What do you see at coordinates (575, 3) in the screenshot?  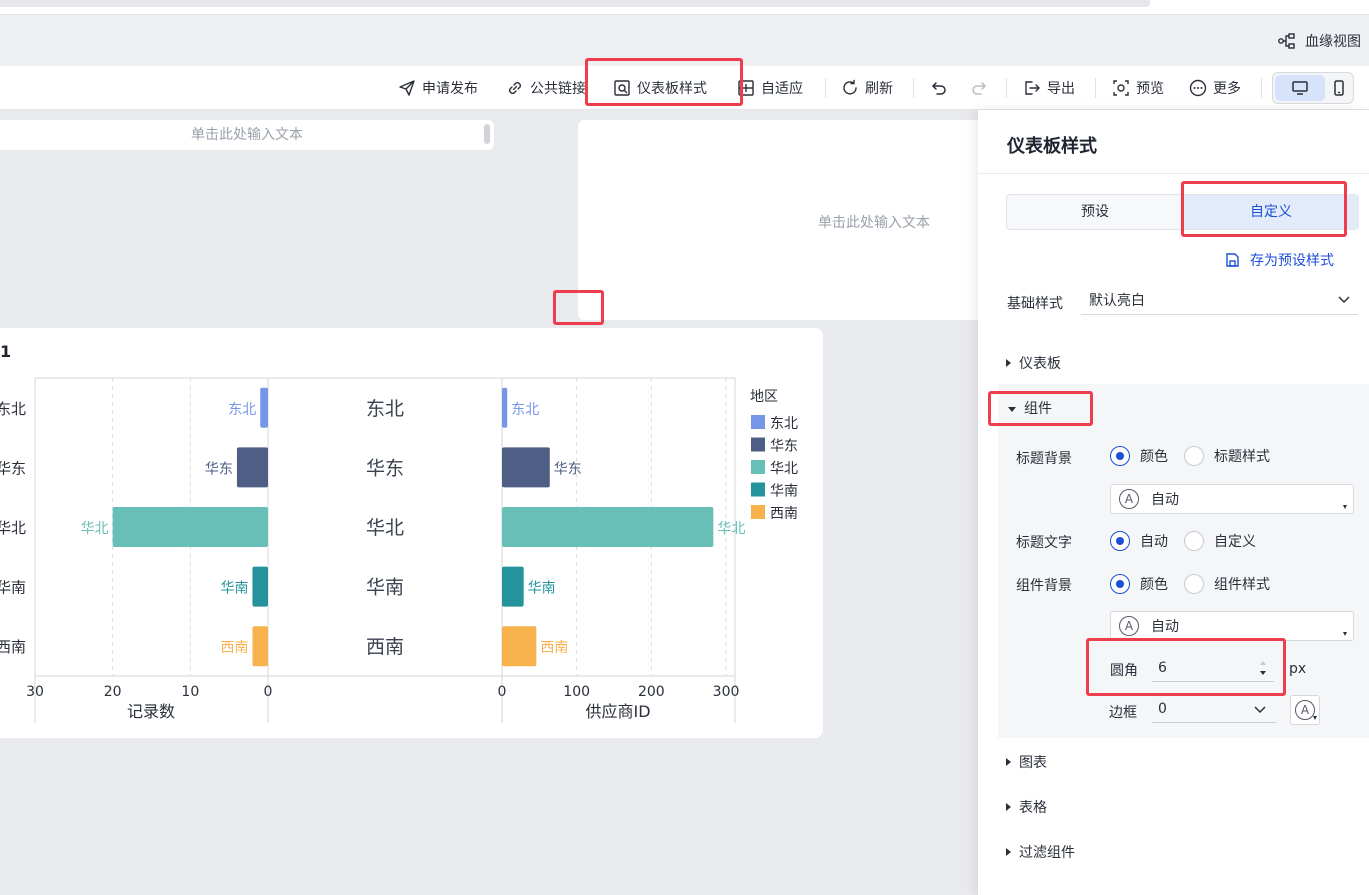 I see `horizontal-scrollbar` at bounding box center [575, 3].